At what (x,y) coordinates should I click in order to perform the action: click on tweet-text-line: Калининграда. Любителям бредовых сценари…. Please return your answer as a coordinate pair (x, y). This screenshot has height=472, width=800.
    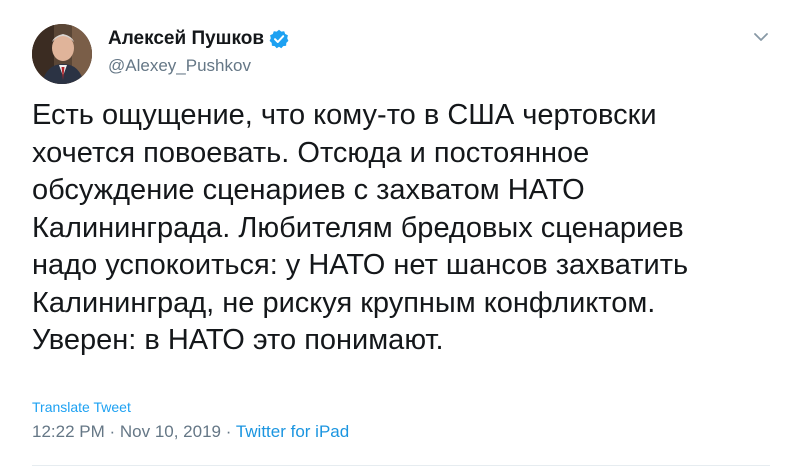
    Looking at the image, I should click on (358, 227).